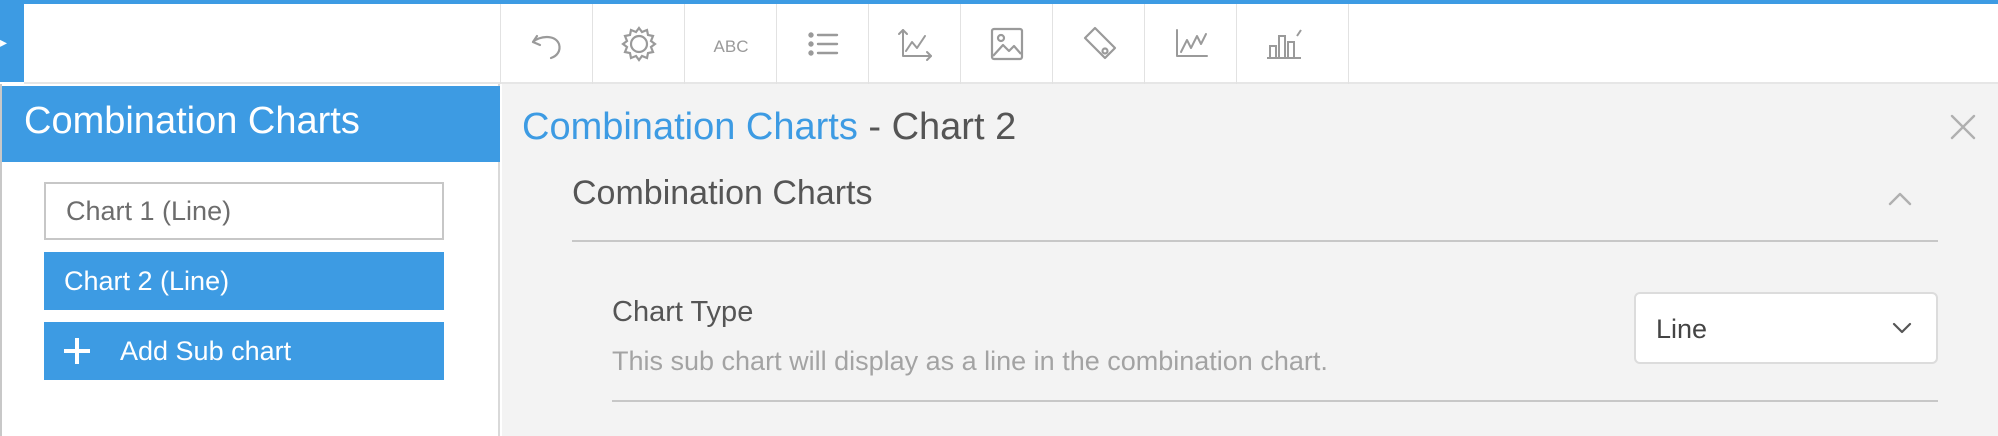 This screenshot has height=436, width=1998. I want to click on text-format-button: ABC, so click(730, 44).